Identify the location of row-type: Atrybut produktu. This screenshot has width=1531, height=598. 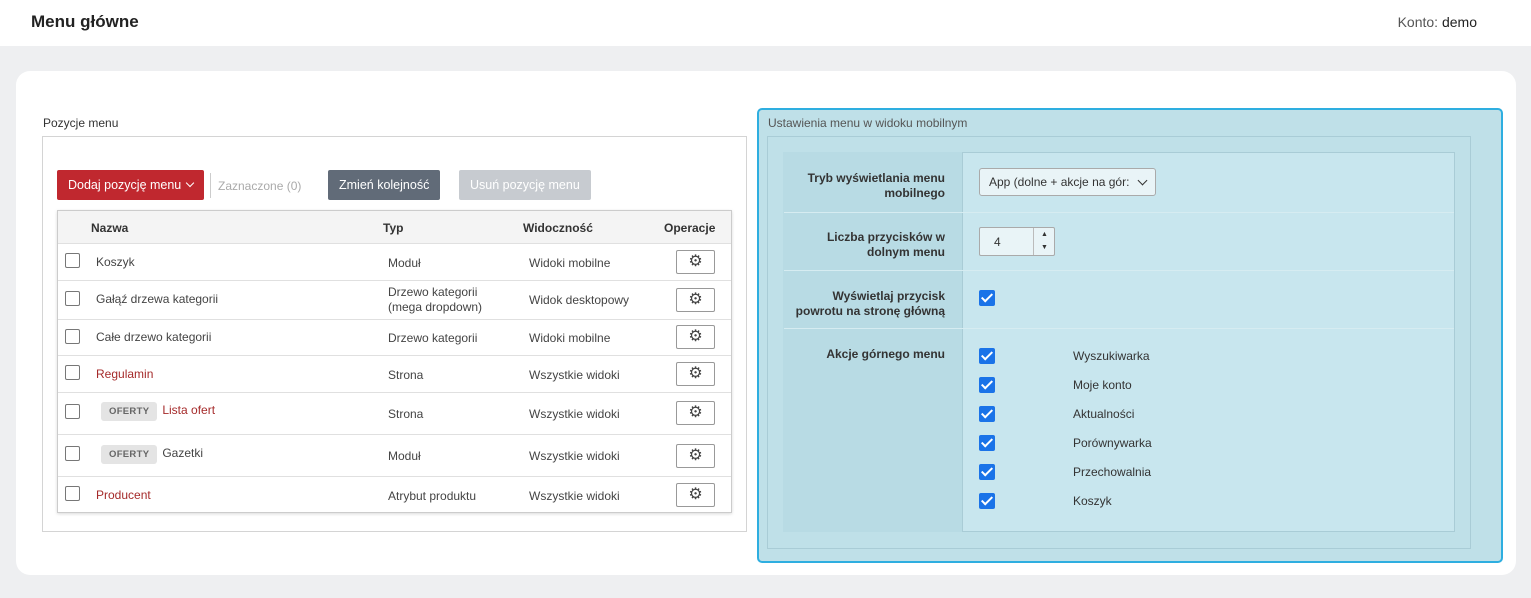
(432, 496).